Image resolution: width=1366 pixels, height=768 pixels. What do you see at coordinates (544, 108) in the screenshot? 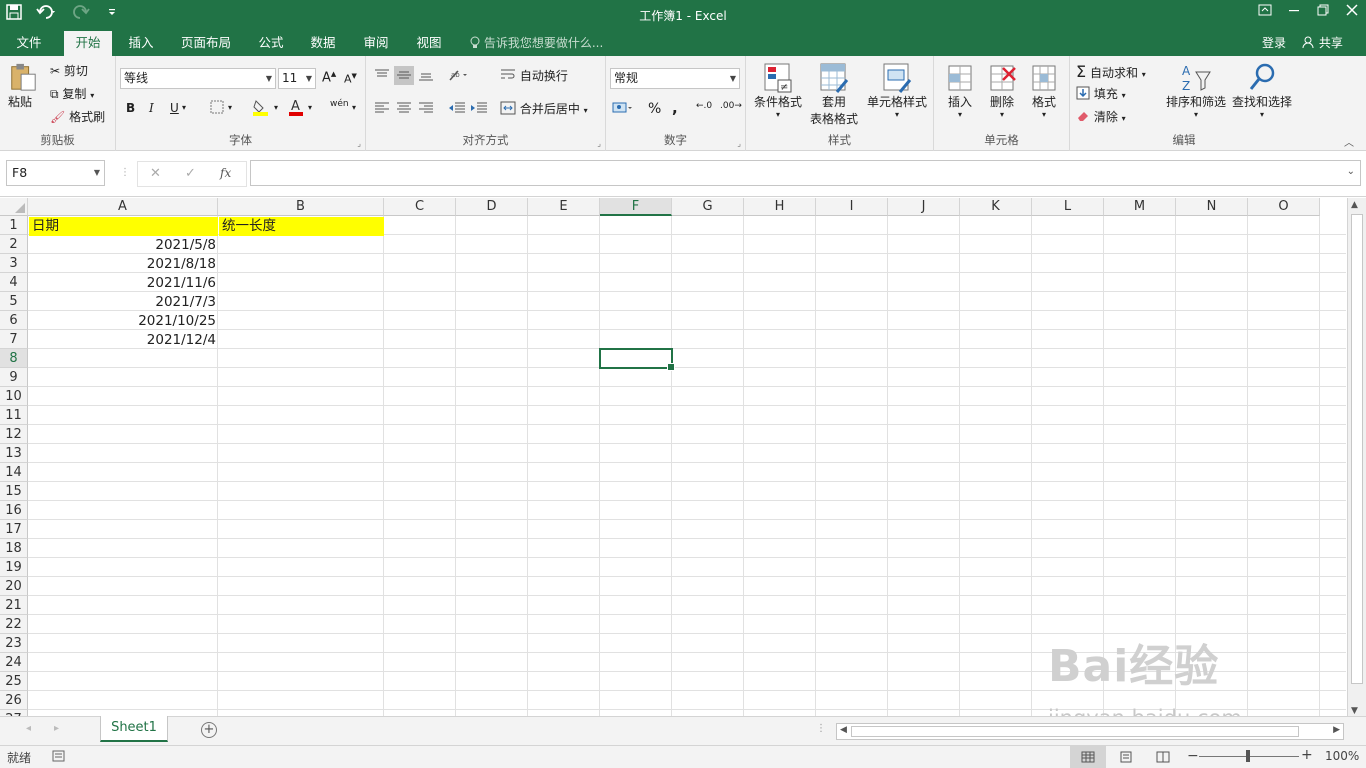
I see `merge-center-button: 合并后居中 ▾` at bounding box center [544, 108].